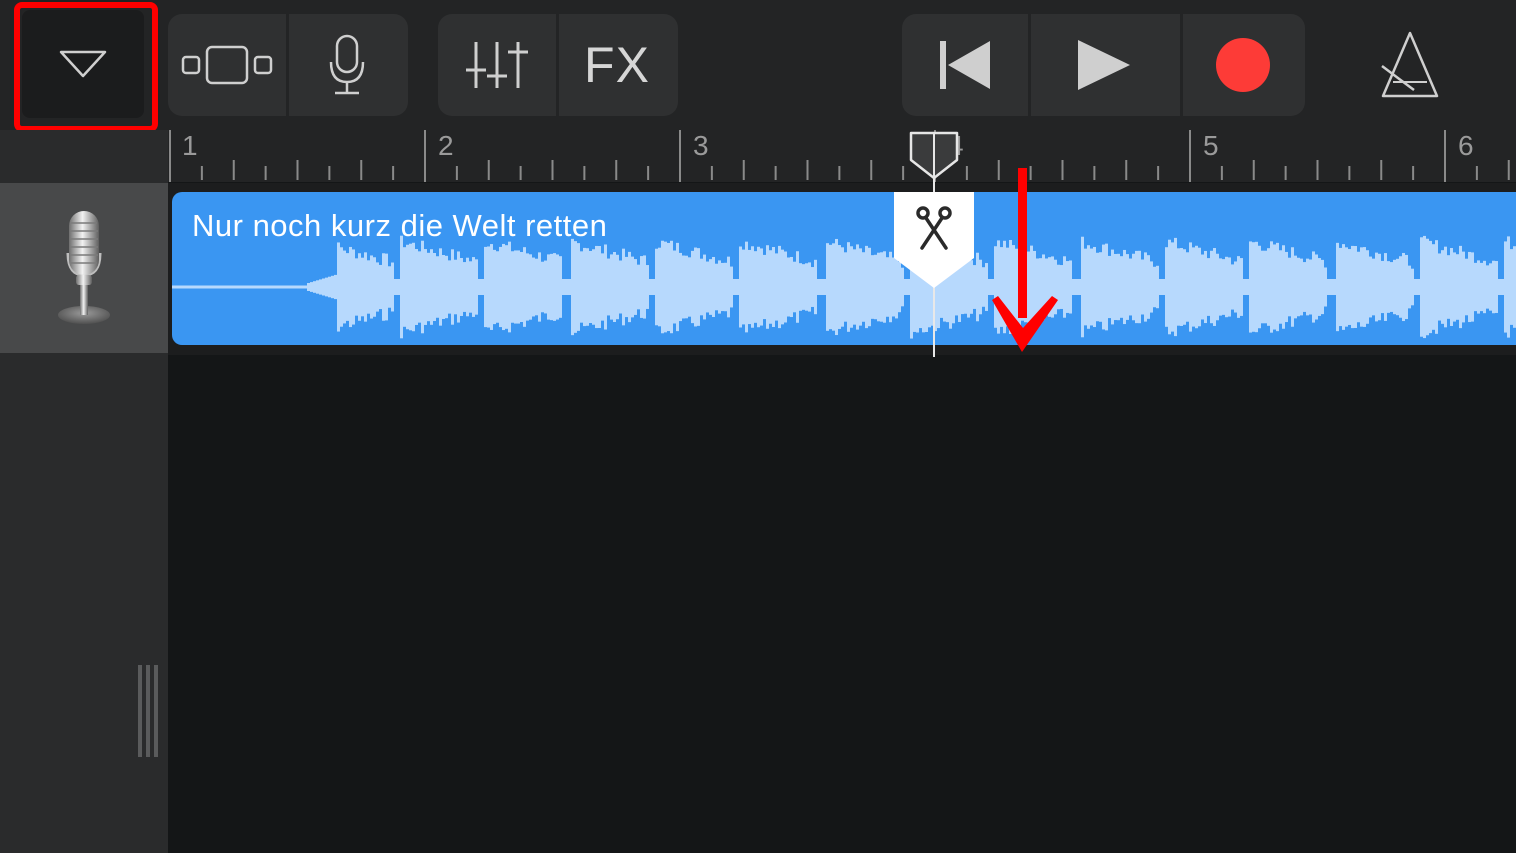 Image resolution: width=1516 pixels, height=853 pixels. I want to click on track-header-resize-handle, so click(150, 711).